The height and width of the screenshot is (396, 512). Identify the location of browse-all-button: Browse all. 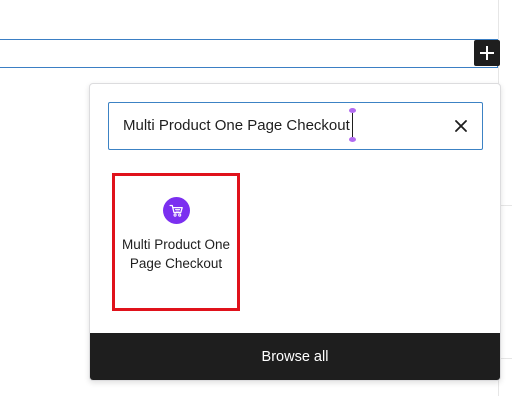
(295, 356).